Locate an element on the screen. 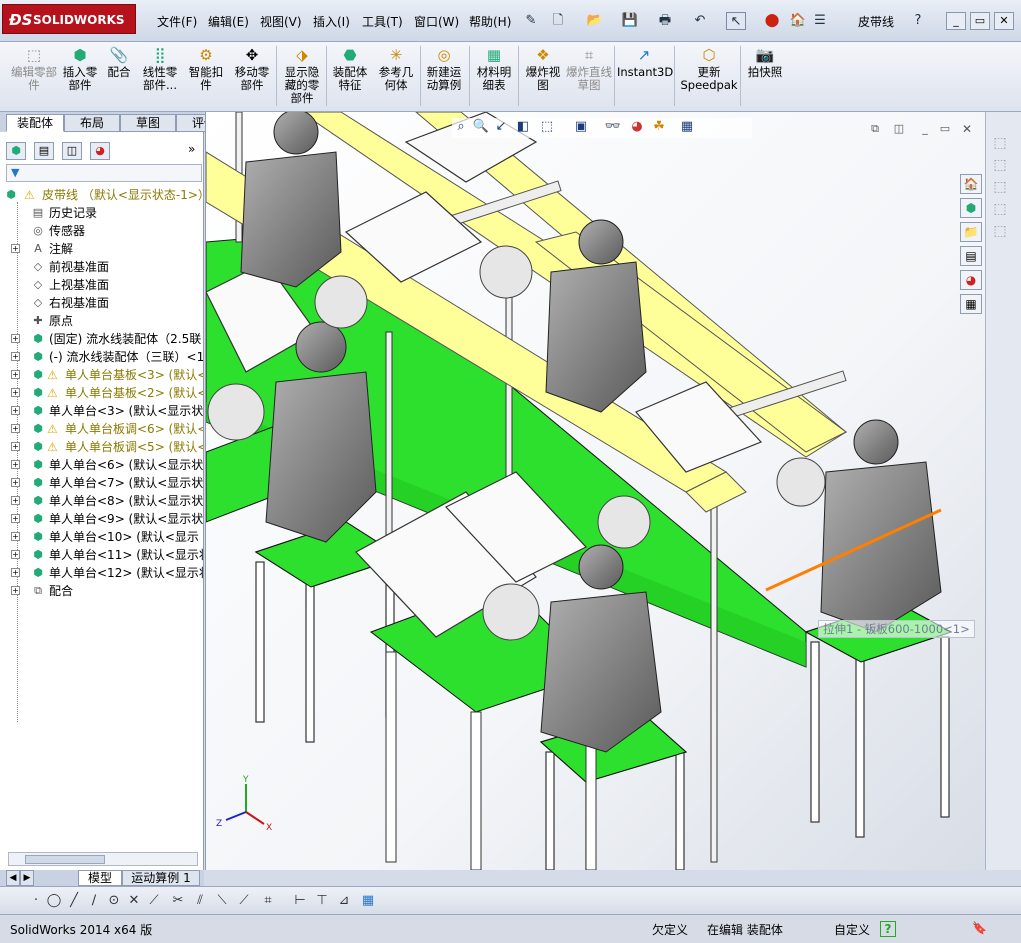  insert-component-button: ⬢ 插入零部件 is located at coordinates (80, 78).